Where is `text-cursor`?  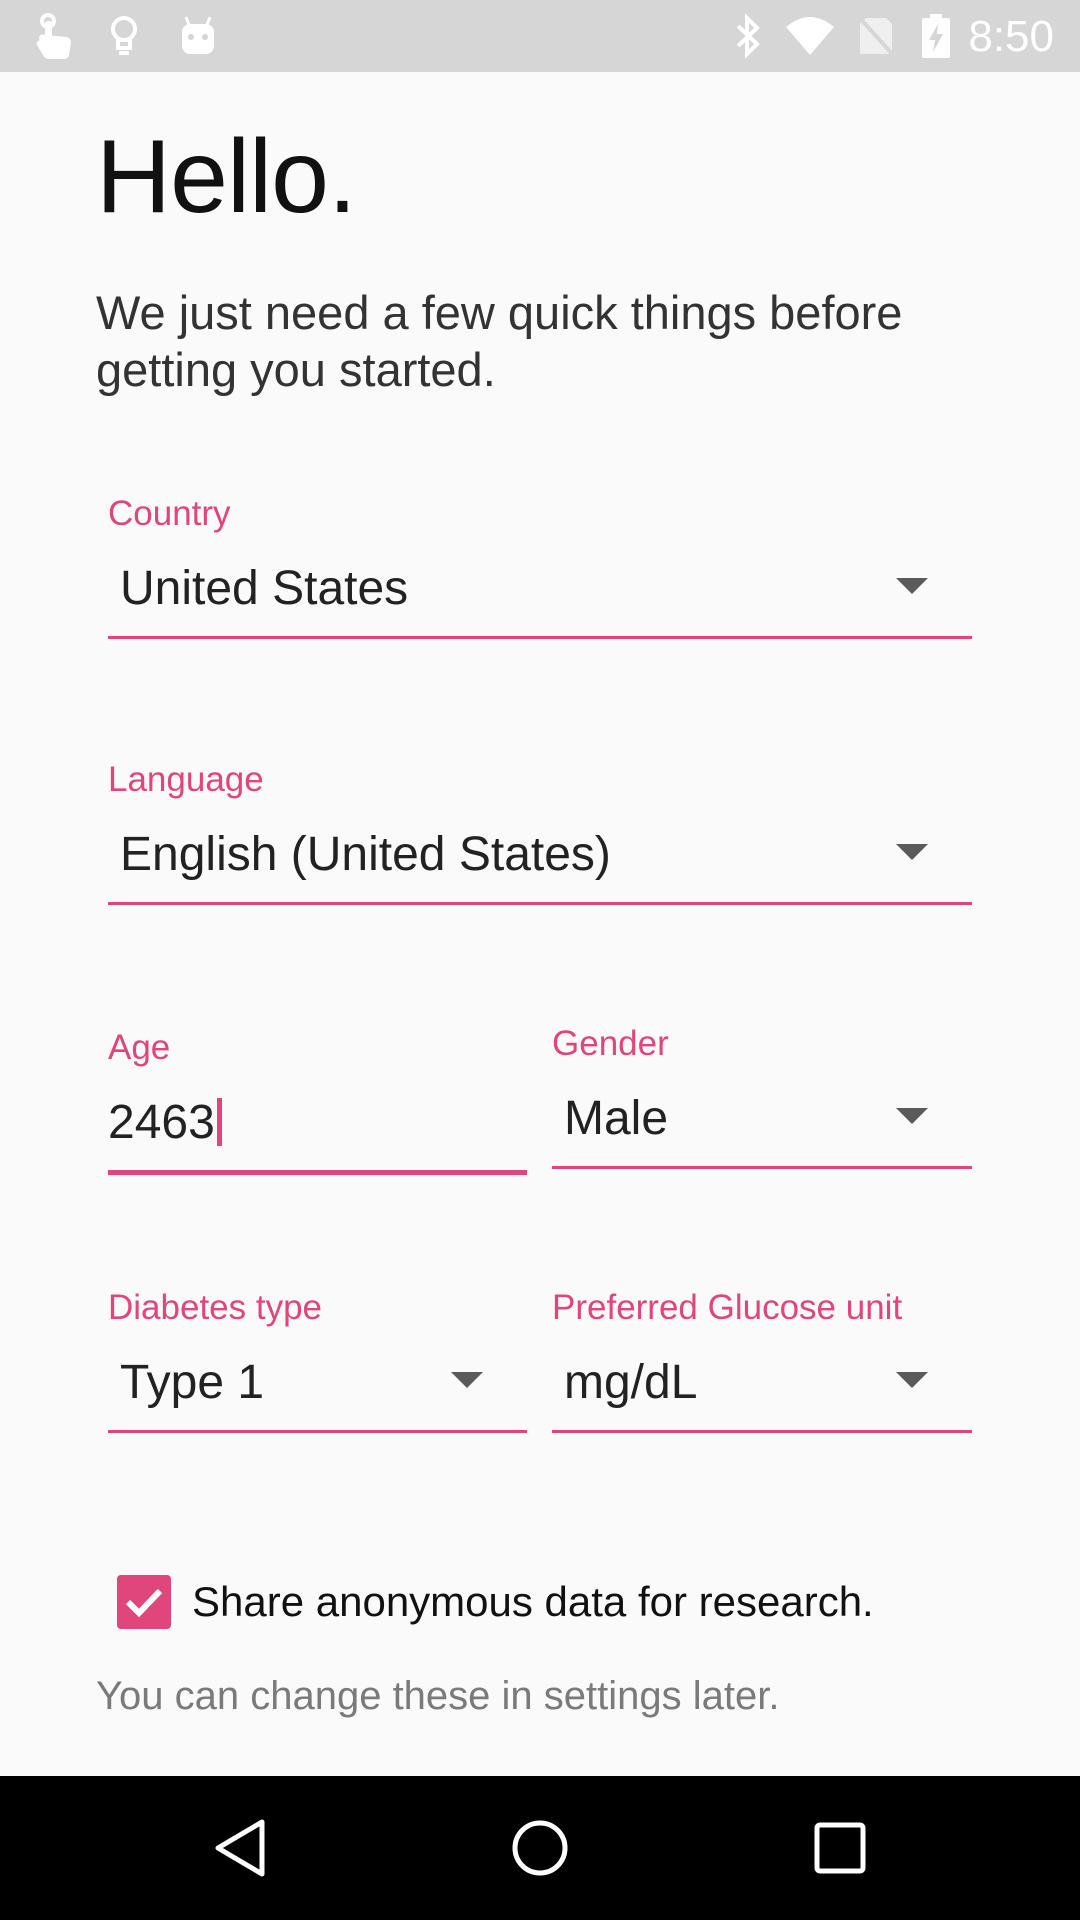
text-cursor is located at coordinates (219, 1122).